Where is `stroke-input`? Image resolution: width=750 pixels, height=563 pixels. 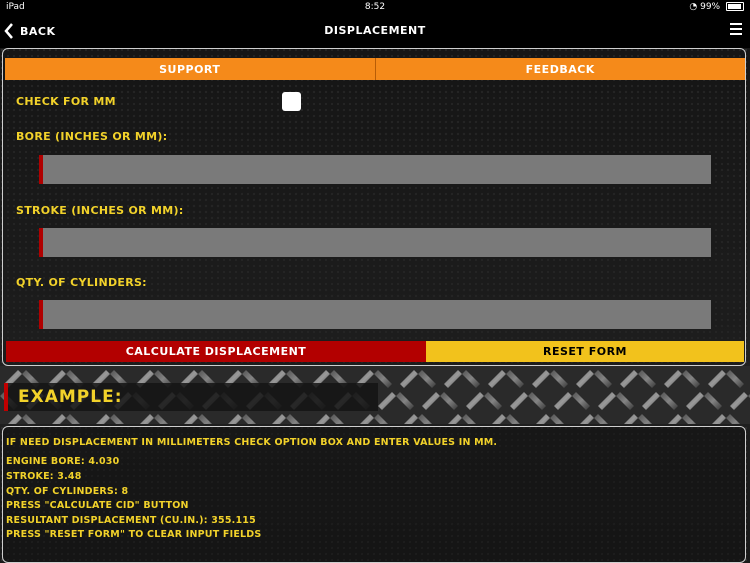 stroke-input is located at coordinates (375, 242).